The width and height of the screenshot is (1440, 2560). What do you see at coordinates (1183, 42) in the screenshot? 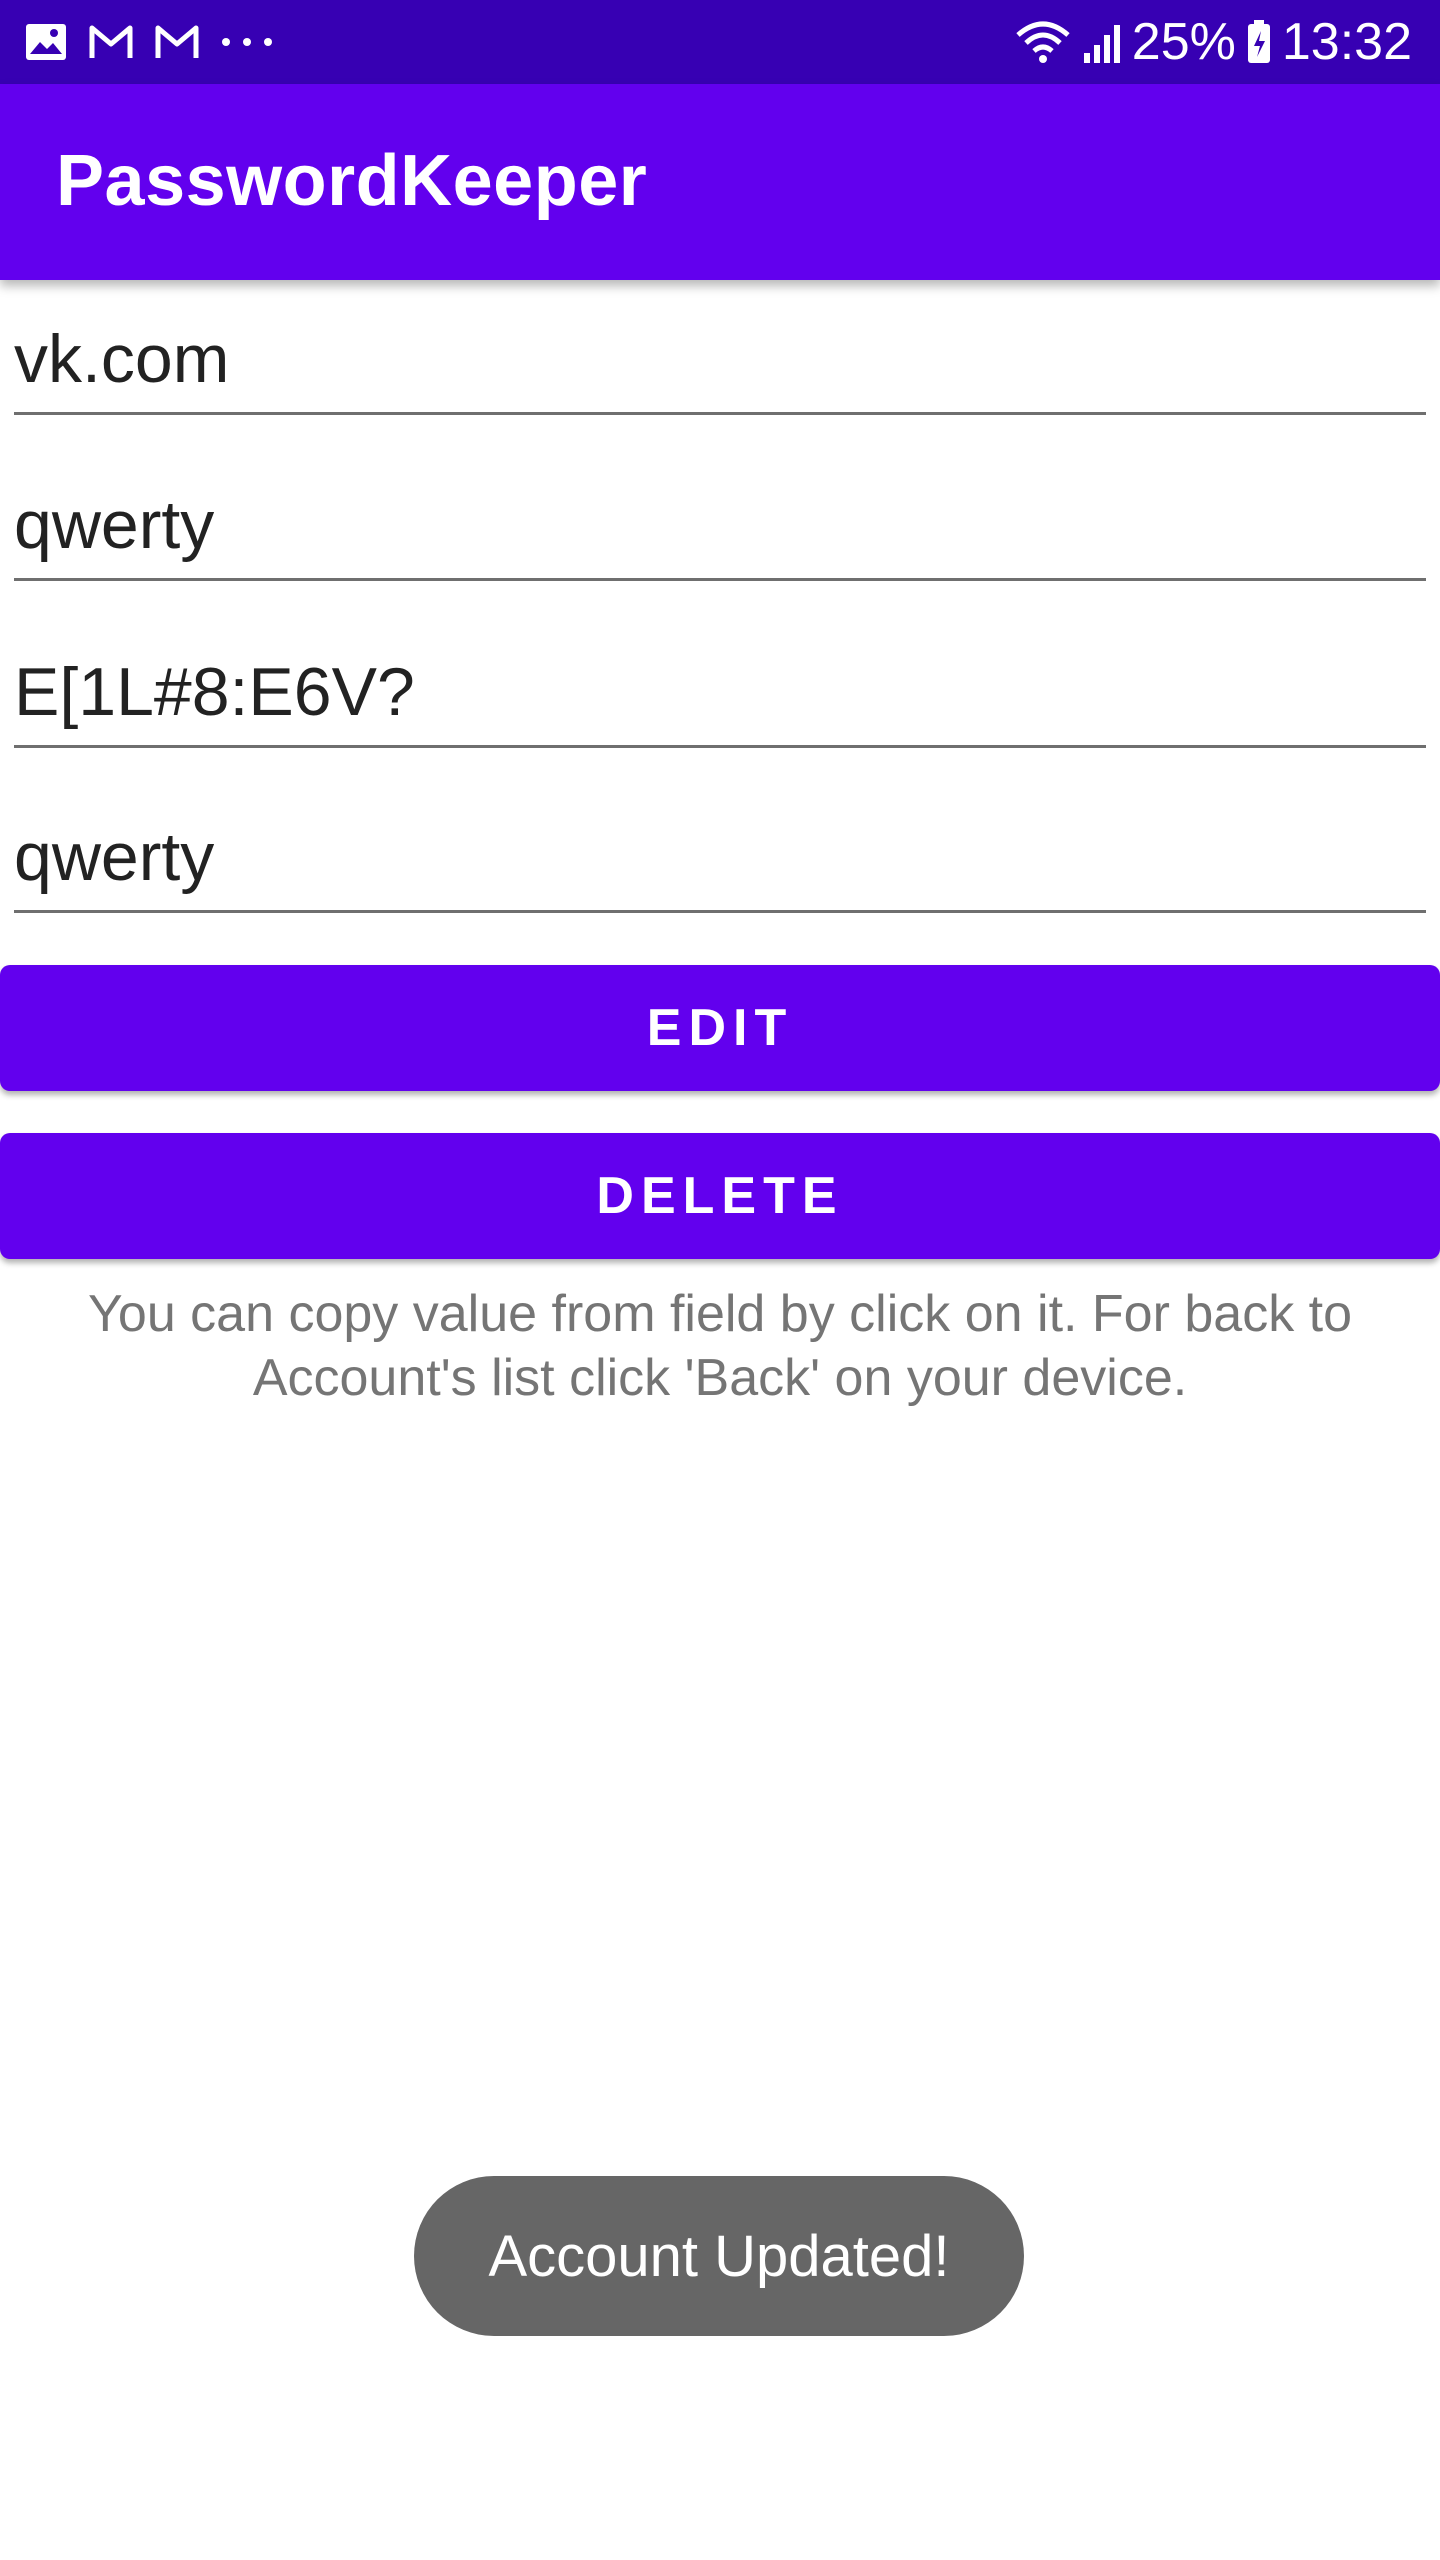
I see `battery-percent: 25%` at bounding box center [1183, 42].